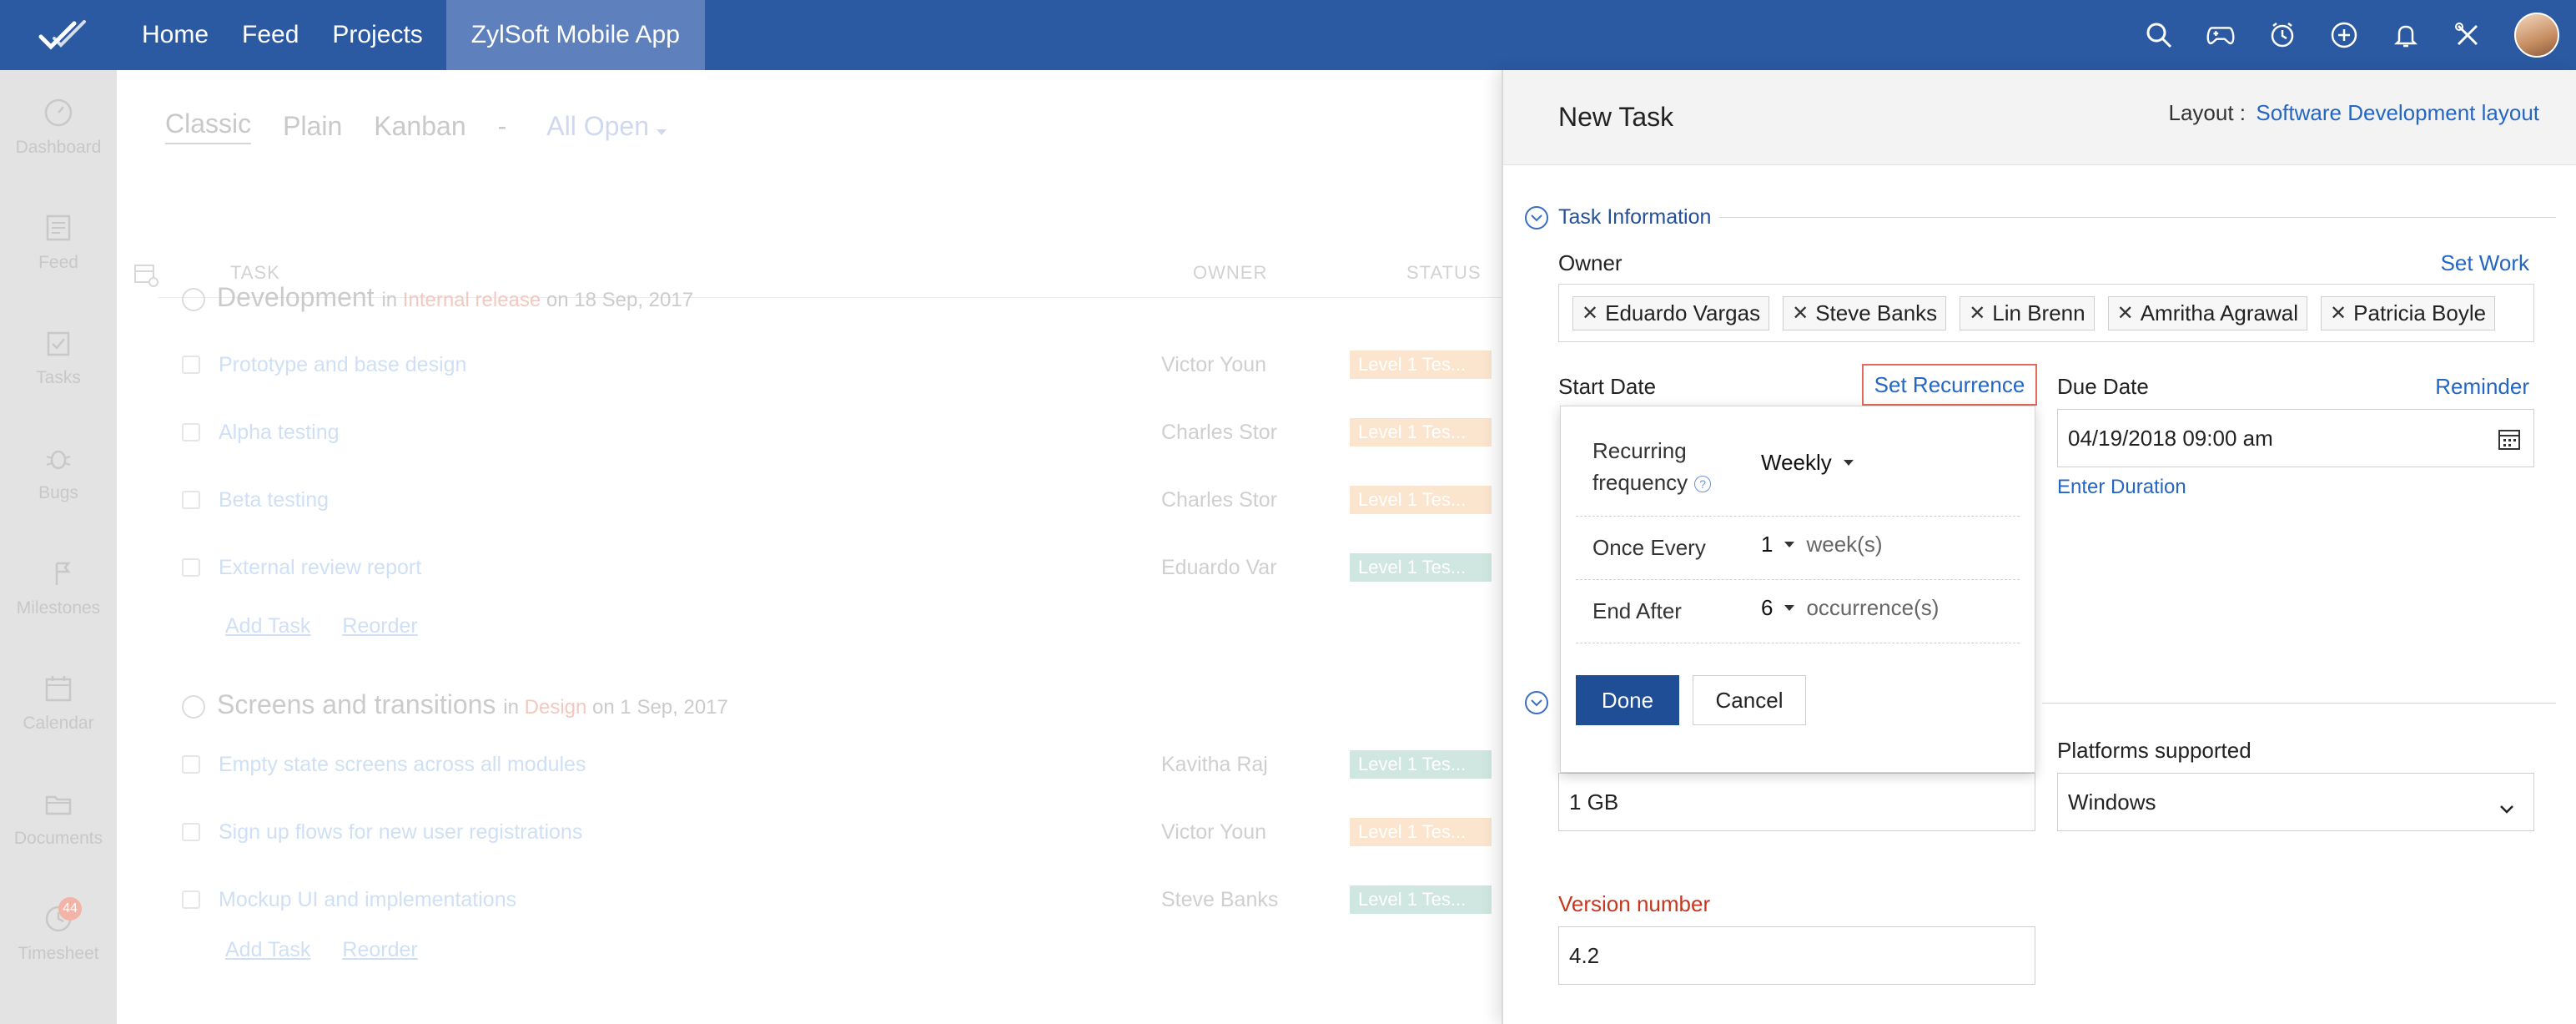 Image resolution: width=2576 pixels, height=1024 pixels. Describe the element at coordinates (690, 900) in the screenshot. I see `task-name: Mockup UI and implementations` at that location.